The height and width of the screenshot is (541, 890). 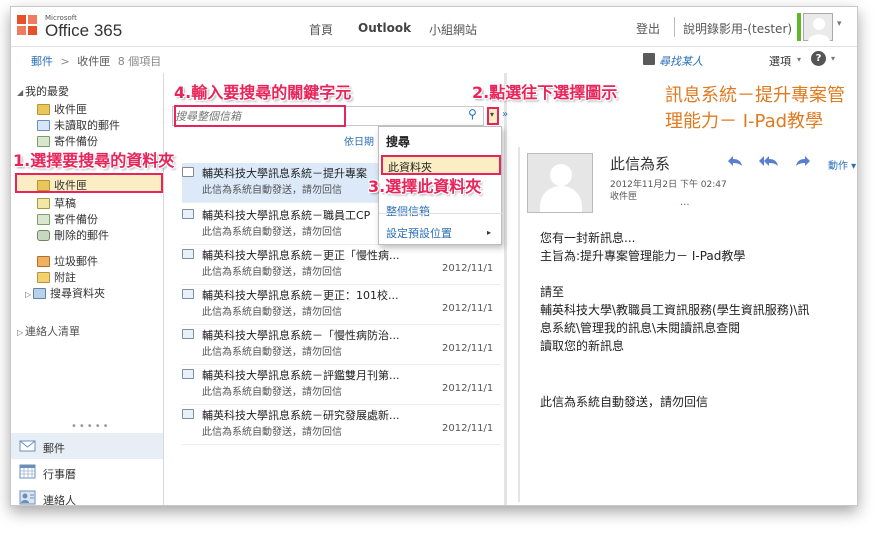 What do you see at coordinates (769, 163) in the screenshot?
I see `reply-all-icon` at bounding box center [769, 163].